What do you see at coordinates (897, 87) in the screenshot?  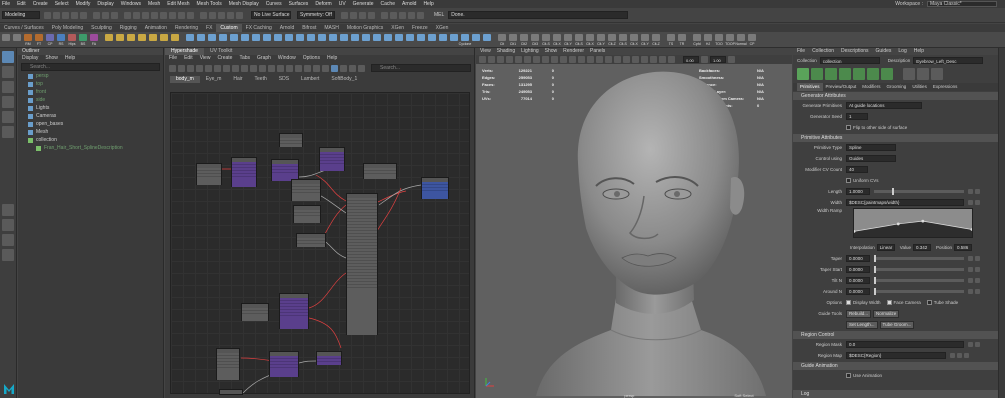 I see `subtab-grooming: Grooming` at bounding box center [897, 87].